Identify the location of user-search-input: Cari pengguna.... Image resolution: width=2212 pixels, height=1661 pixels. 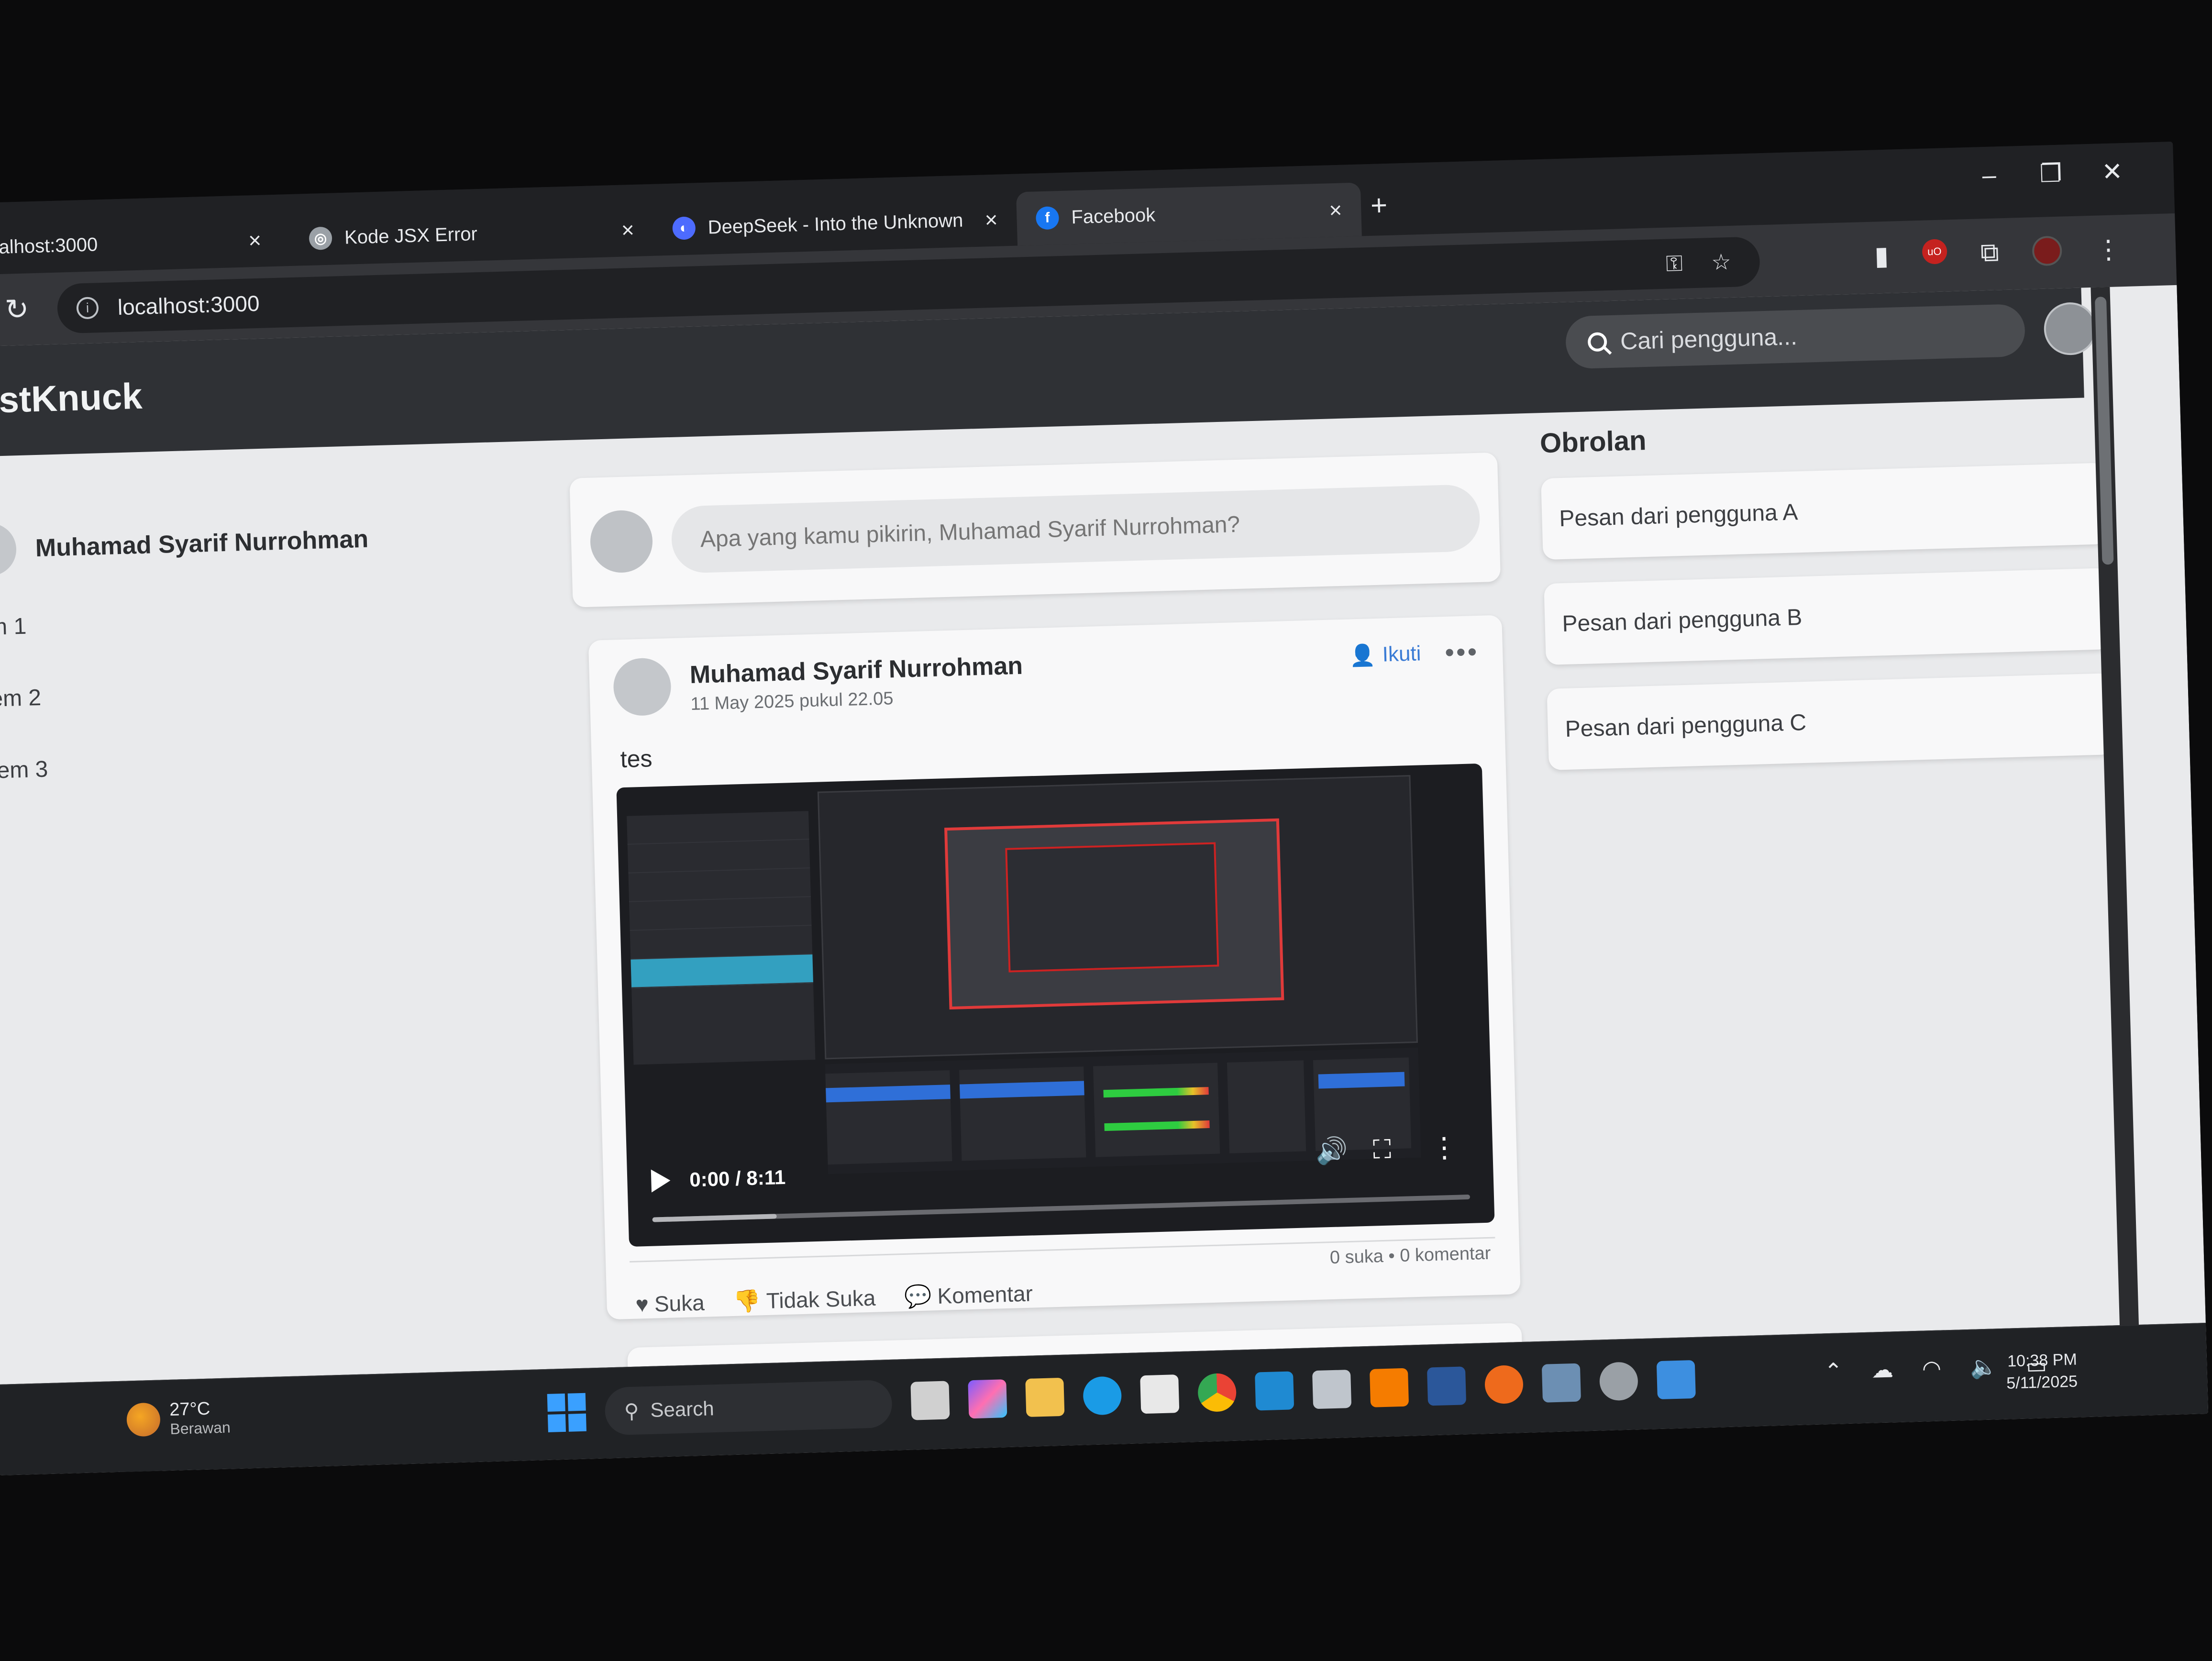
(1795, 336).